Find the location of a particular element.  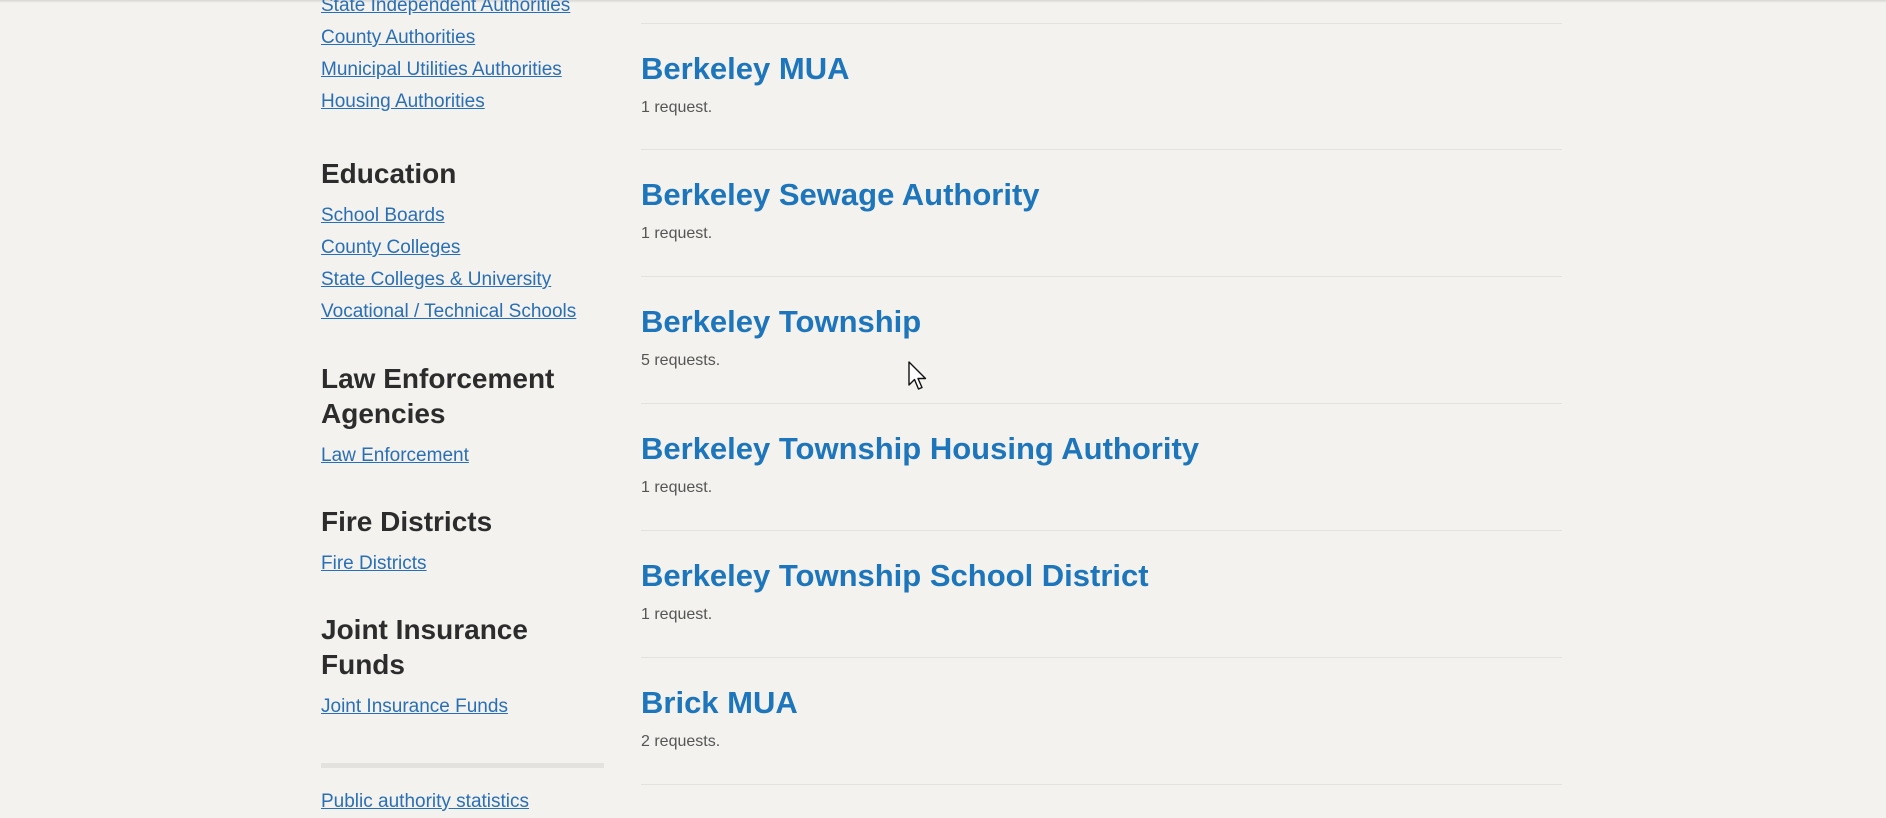

list-item: Berkeley Sewage Authority 1 request. is located at coordinates (1101, 213).